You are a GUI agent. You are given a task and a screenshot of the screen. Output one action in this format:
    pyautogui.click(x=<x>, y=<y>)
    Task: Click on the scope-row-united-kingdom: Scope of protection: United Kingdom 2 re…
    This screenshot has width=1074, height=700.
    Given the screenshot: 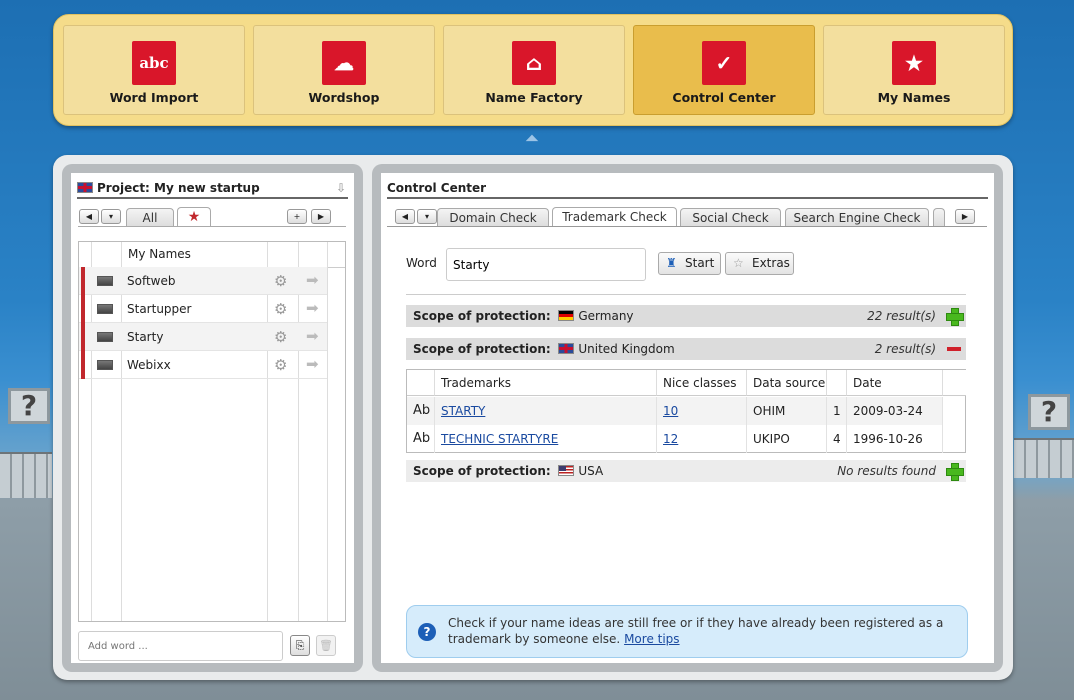 What is the action you would take?
    pyautogui.click(x=686, y=349)
    